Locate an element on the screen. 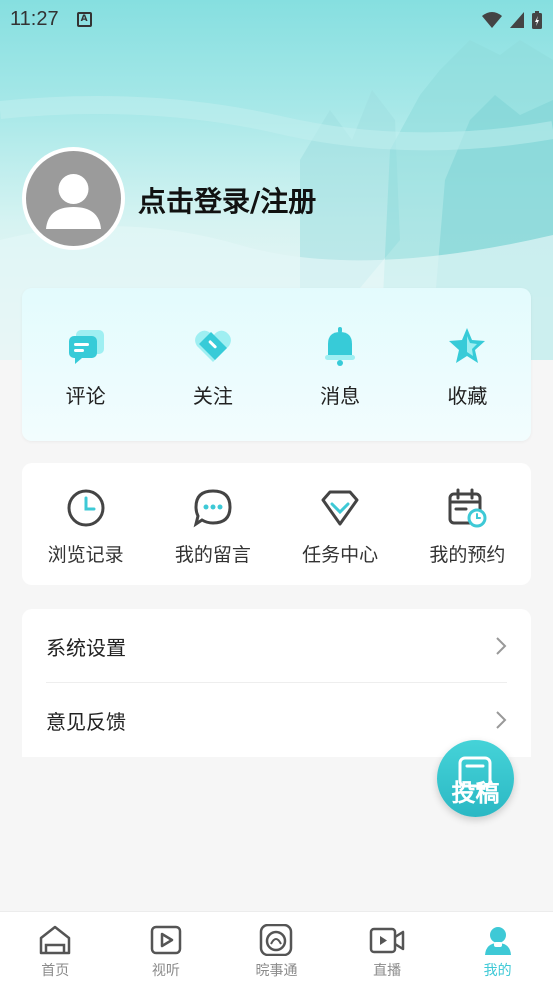 The width and height of the screenshot is (553, 984). service-label: 我的留言 is located at coordinates (212, 555).